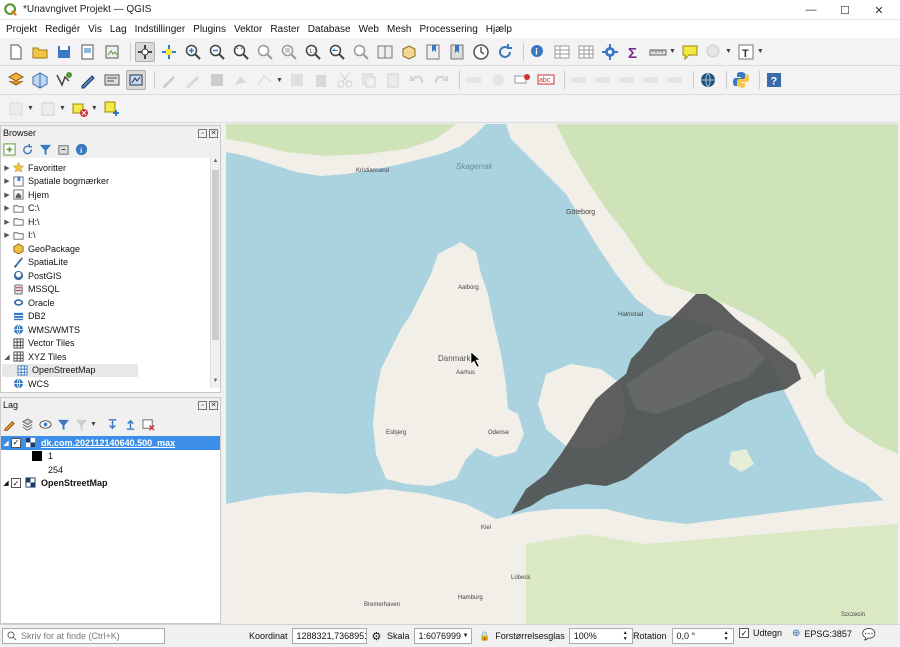  What do you see at coordinates (474, 80) in the screenshot?
I see `label-toolbar-icon` at bounding box center [474, 80].